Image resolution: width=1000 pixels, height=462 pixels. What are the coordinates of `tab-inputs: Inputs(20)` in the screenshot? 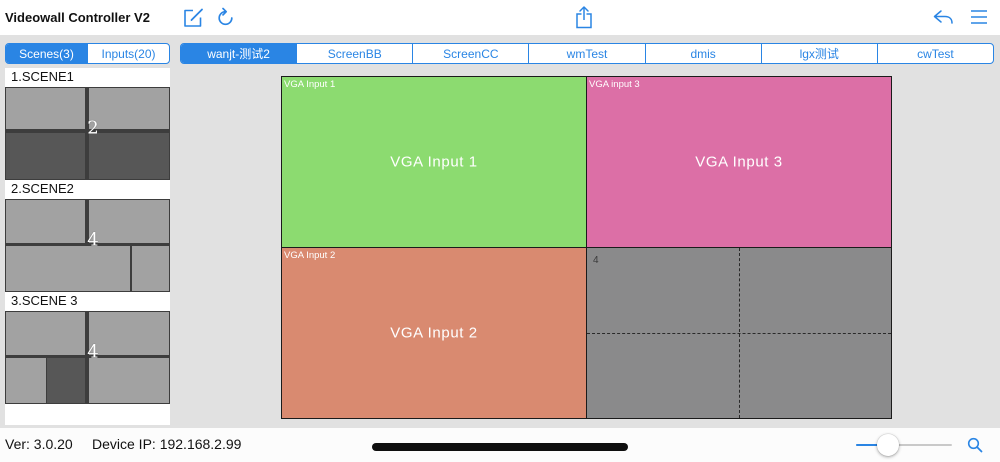 It's located at (128, 53).